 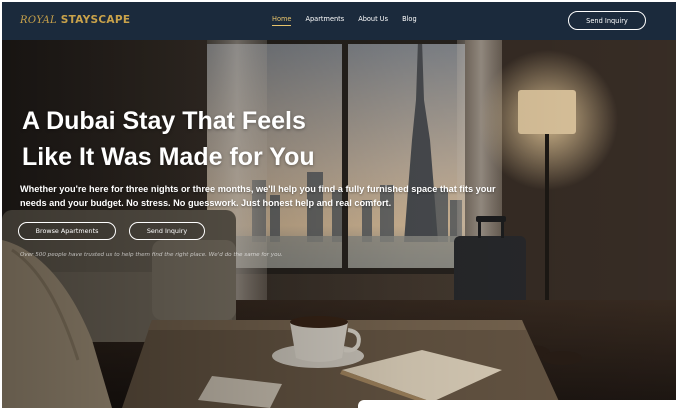 What do you see at coordinates (38, 20) in the screenshot?
I see `logo-royal: ROYAL` at bounding box center [38, 20].